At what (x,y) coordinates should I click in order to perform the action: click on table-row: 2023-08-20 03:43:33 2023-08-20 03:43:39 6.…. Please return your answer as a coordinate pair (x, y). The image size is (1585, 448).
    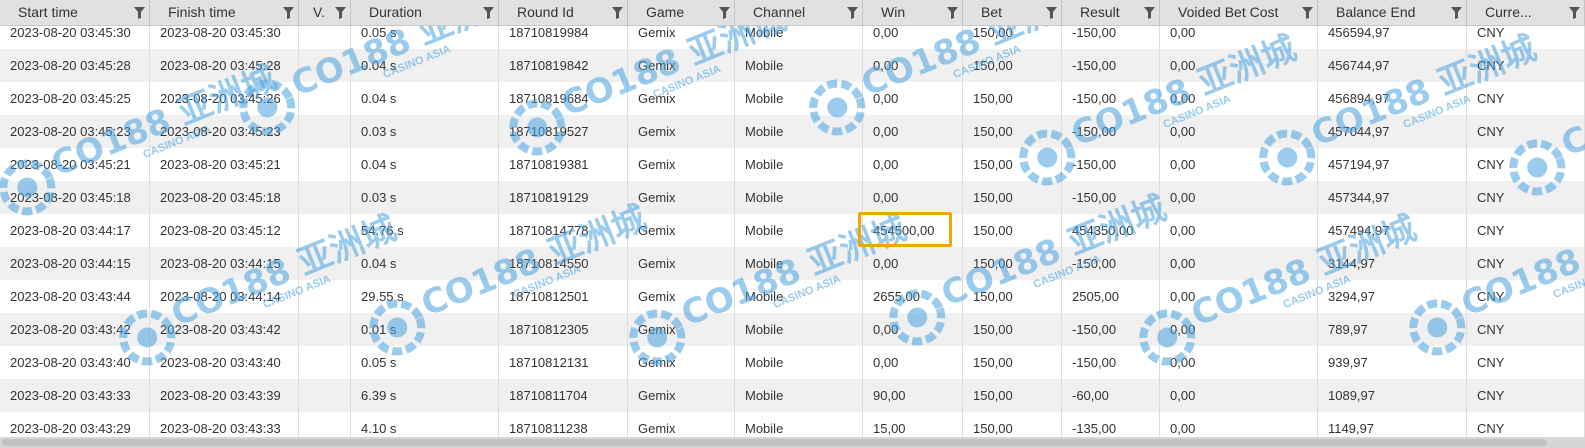
    Looking at the image, I should click on (792, 395).